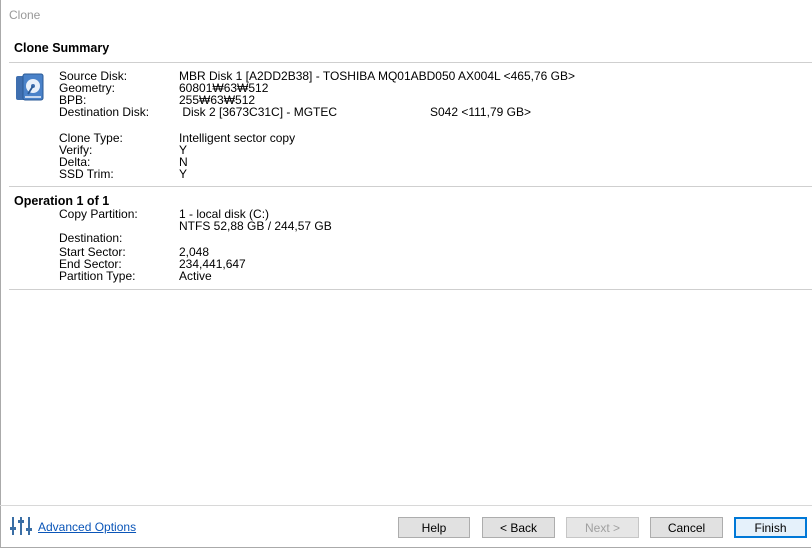  Describe the element at coordinates (25, 15) in the screenshot. I see `window-title: Clone` at that location.